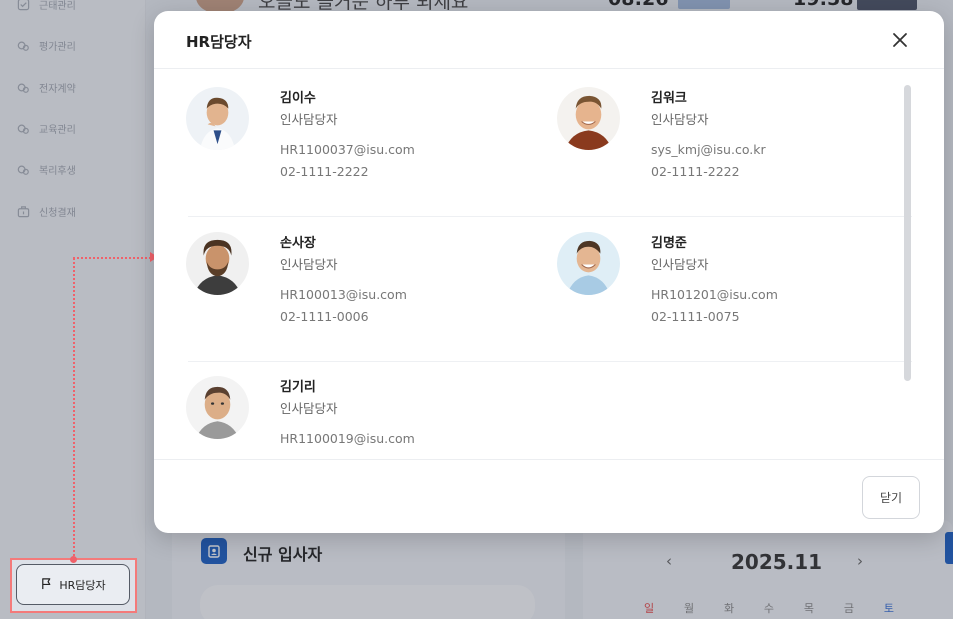 The height and width of the screenshot is (619, 953). What do you see at coordinates (219, 42) in the screenshot?
I see `modal-title: HR담당자` at bounding box center [219, 42].